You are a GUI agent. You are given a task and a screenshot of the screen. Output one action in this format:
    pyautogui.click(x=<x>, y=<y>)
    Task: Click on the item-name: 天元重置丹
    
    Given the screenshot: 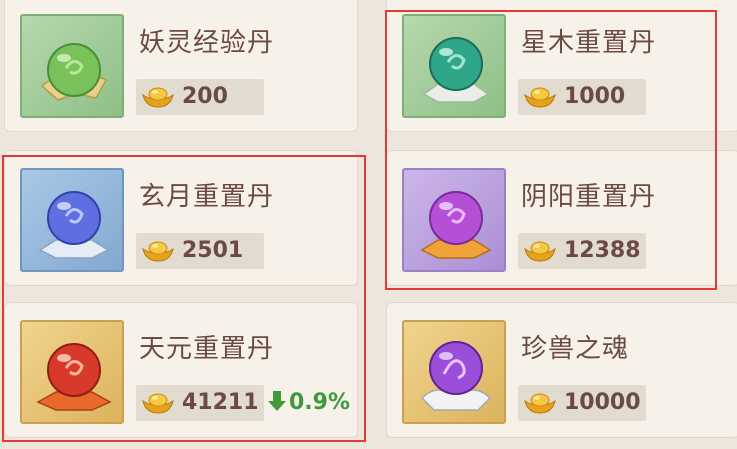 What is the action you would take?
    pyautogui.click(x=207, y=349)
    